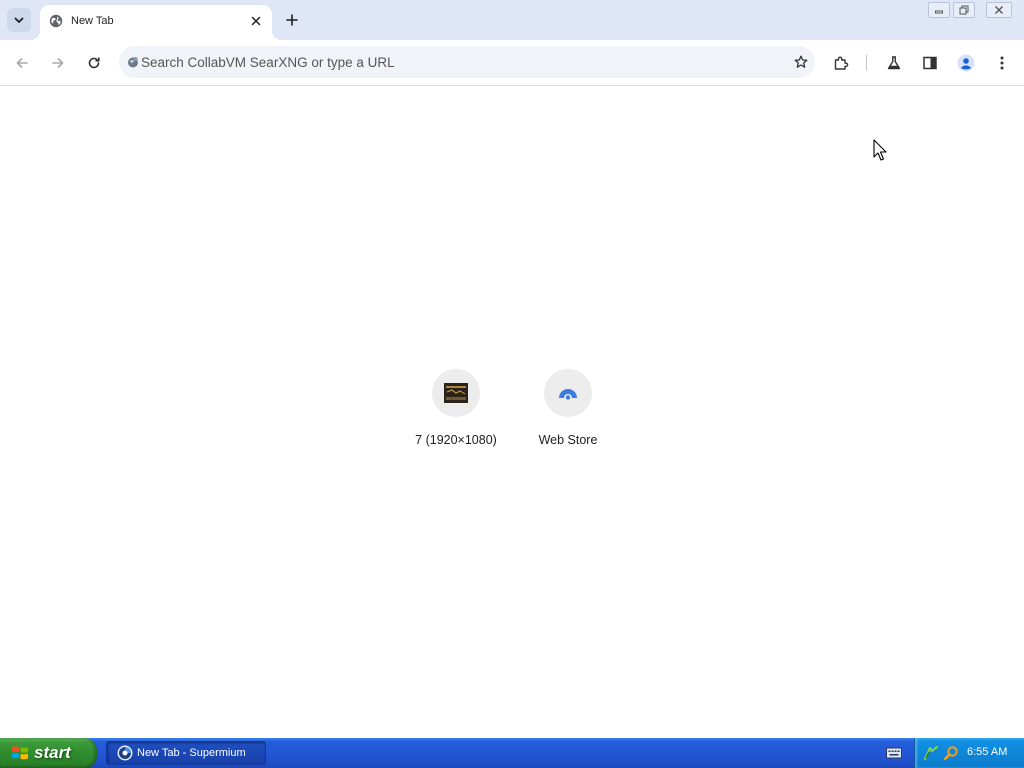  I want to click on side-panel-button, so click(930, 63).